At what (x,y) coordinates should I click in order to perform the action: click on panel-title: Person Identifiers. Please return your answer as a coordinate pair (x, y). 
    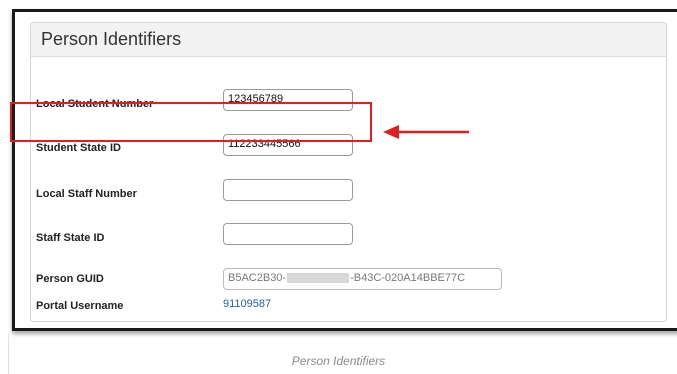
    Looking at the image, I should click on (111, 39).